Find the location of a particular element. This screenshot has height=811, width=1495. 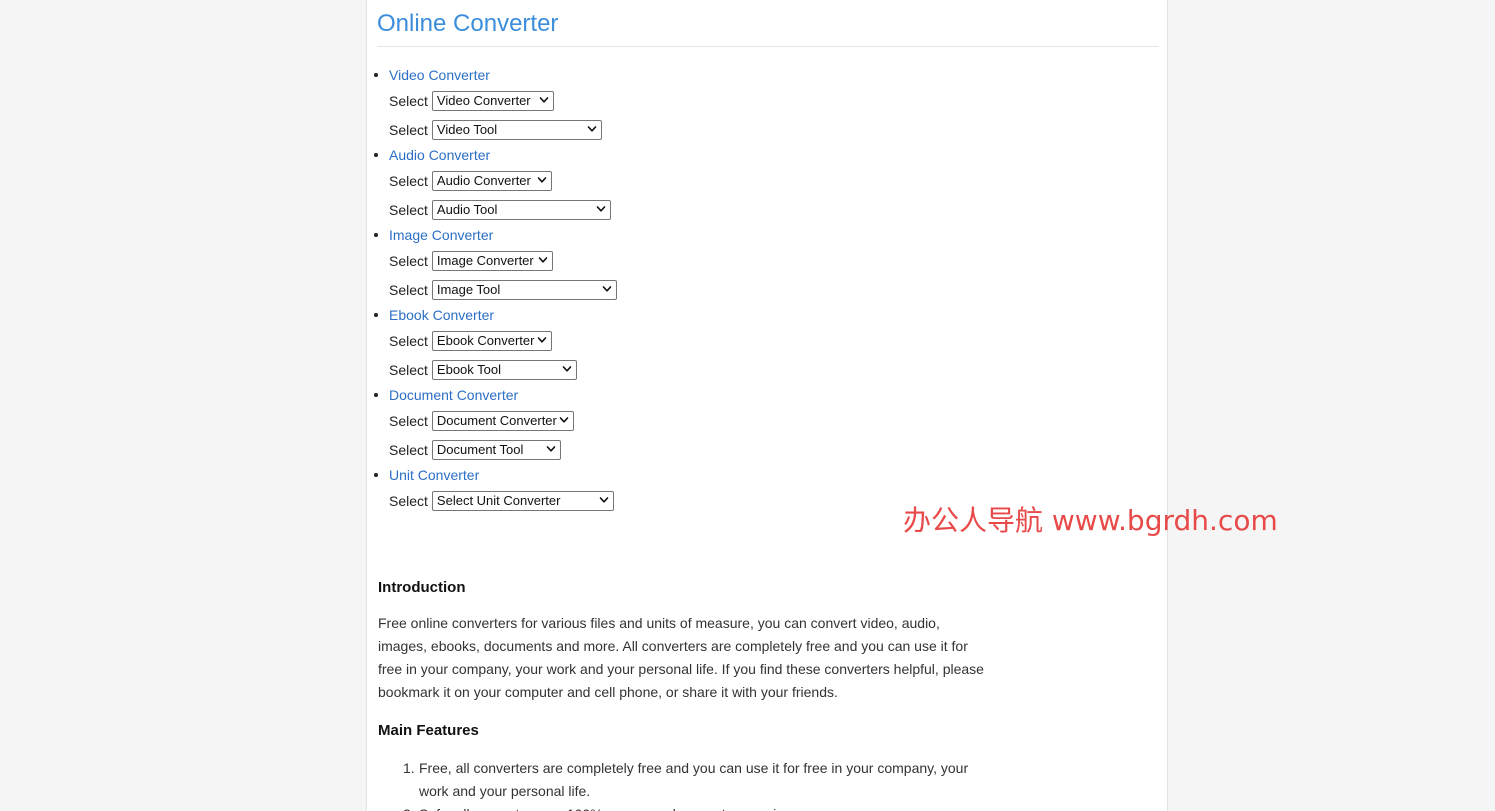

select-row: Select Image Tool is located at coordinates (503, 289).